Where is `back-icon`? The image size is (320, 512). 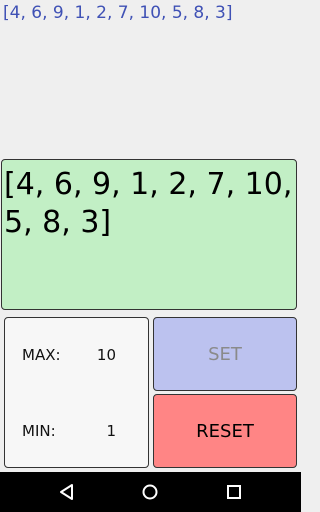
back-icon is located at coordinates (67, 492).